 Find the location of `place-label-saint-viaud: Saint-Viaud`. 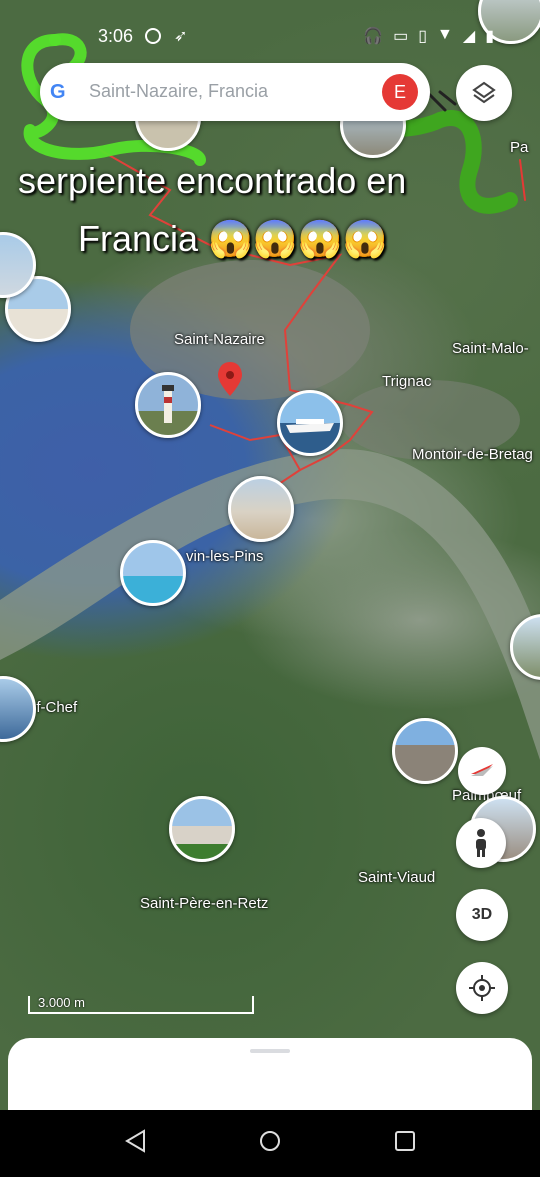

place-label-saint-viaud: Saint-Viaud is located at coordinates (396, 877).